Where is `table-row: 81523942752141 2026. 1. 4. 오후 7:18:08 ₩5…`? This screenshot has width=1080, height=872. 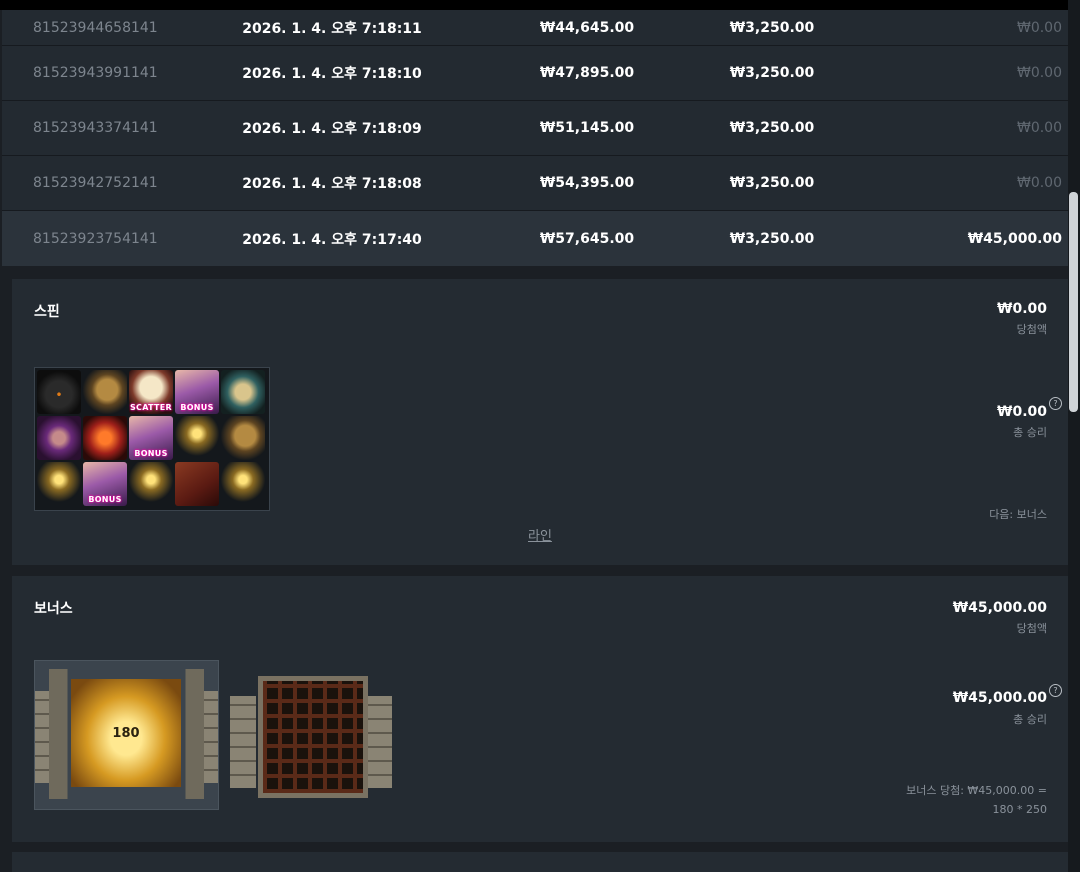
table-row: 81523942752141 2026. 1. 4. 오후 7:18:08 ₩5… is located at coordinates (535, 183).